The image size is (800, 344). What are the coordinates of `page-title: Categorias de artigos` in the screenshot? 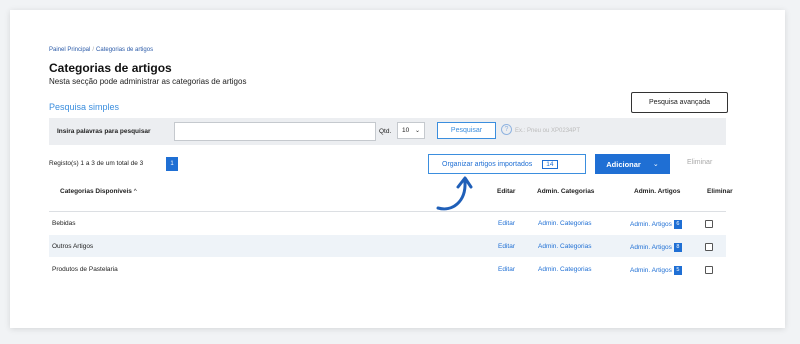 It's located at (110, 68).